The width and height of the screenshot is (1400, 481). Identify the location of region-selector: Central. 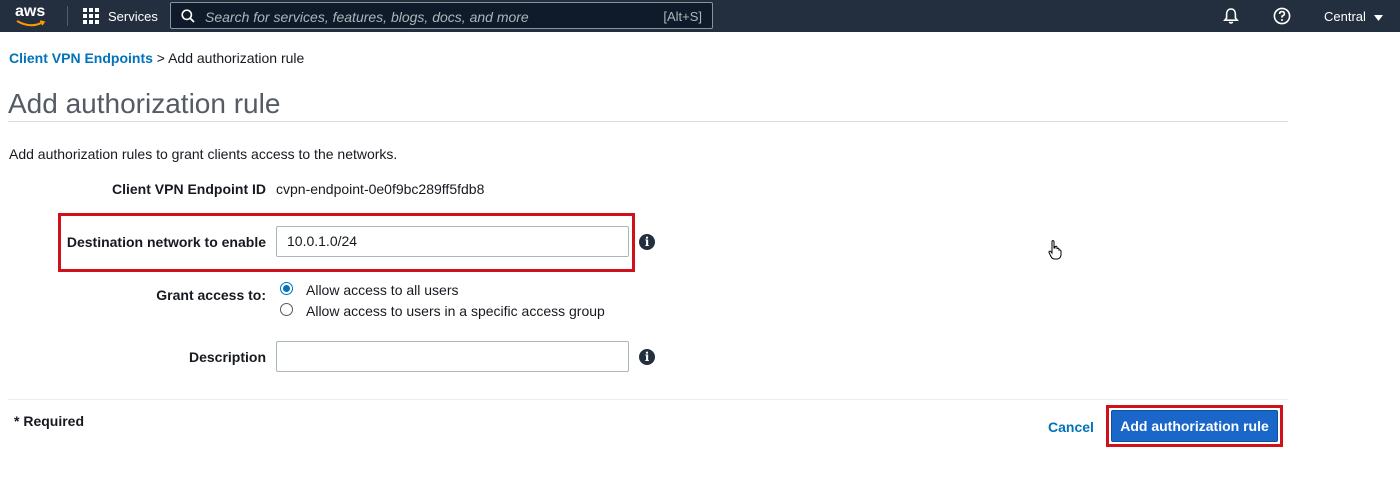
(1353, 16).